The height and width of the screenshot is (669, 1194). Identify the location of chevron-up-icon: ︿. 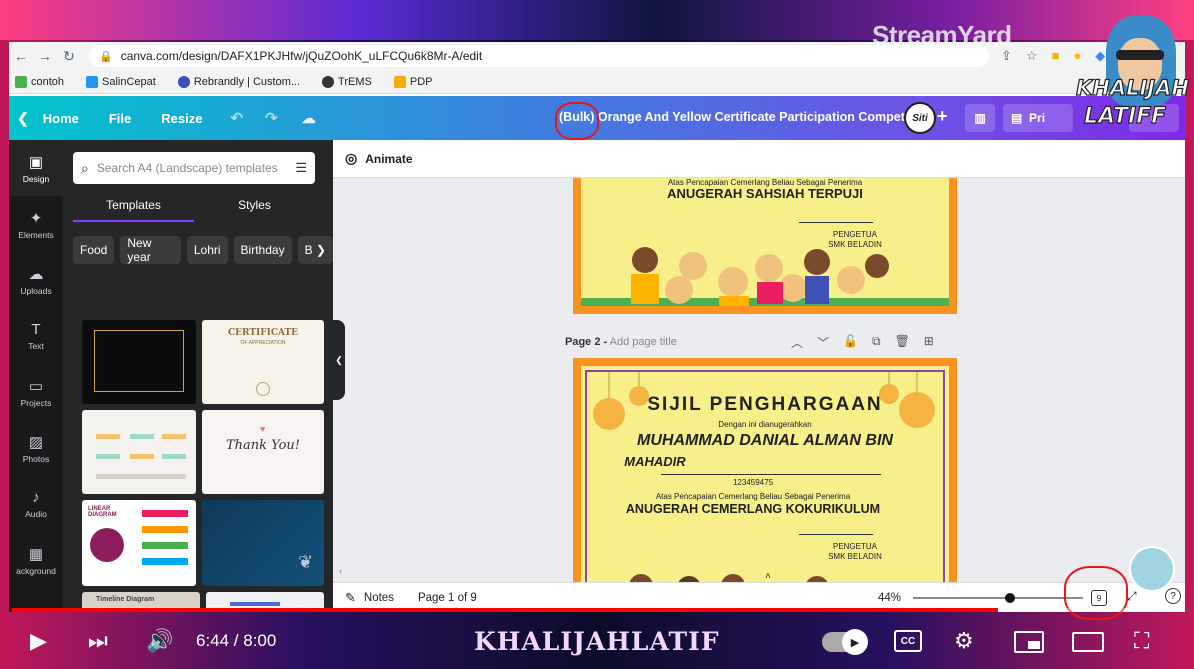
(797, 342).